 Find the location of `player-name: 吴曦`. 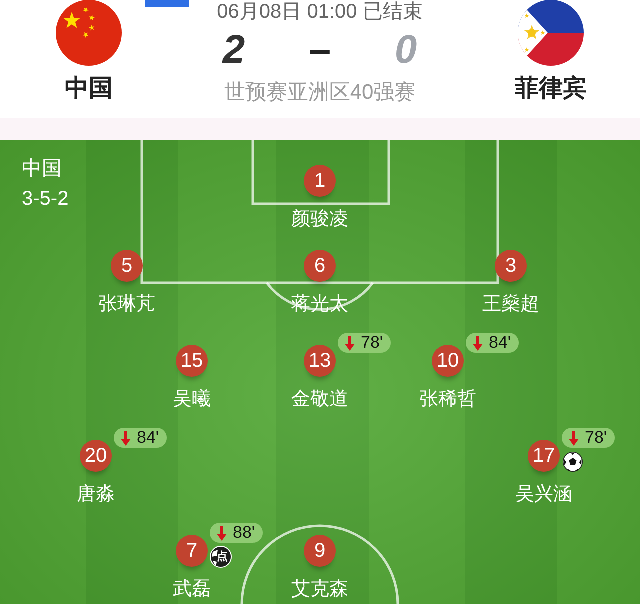

player-name: 吴曦 is located at coordinates (192, 400).